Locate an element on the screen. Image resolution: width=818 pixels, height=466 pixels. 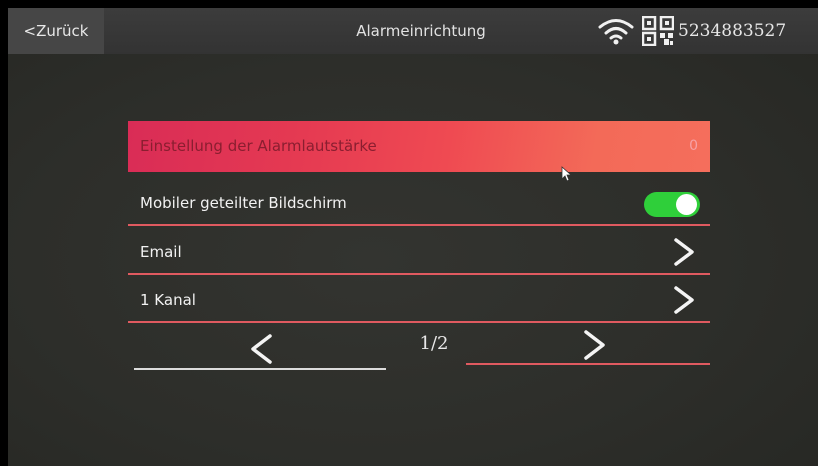
setting-alarm-volume: Einstellung der Alarmlautstärke 0 is located at coordinates (419, 146).